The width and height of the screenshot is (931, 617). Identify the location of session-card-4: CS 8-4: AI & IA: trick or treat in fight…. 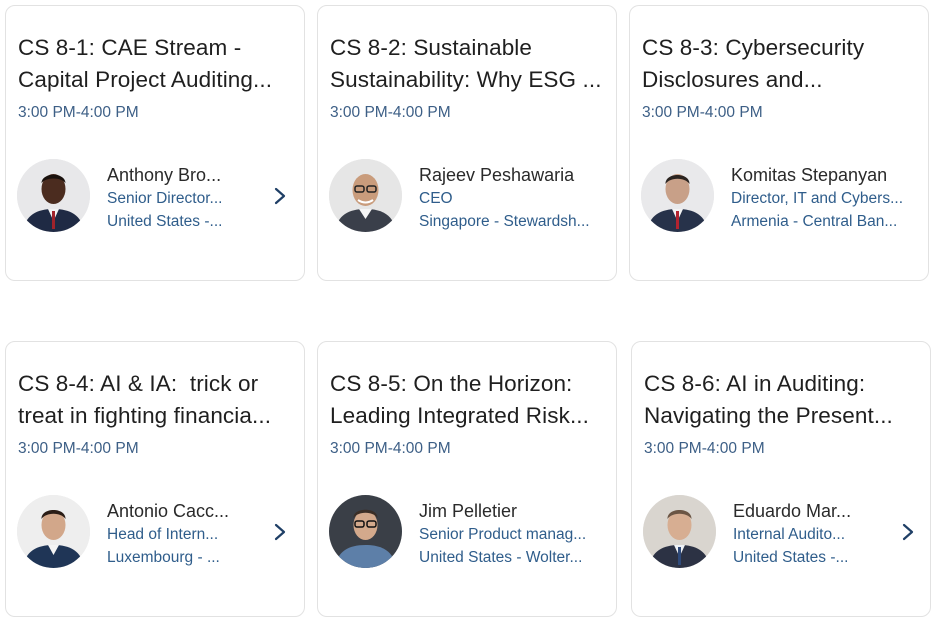
(155, 479).